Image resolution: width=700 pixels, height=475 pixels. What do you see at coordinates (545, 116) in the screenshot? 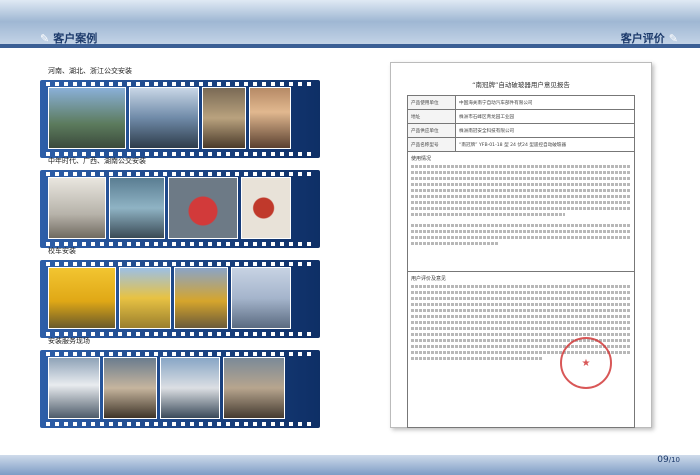
I see `form-value: 株洲市石峰区青龙园工业园` at bounding box center [545, 116].